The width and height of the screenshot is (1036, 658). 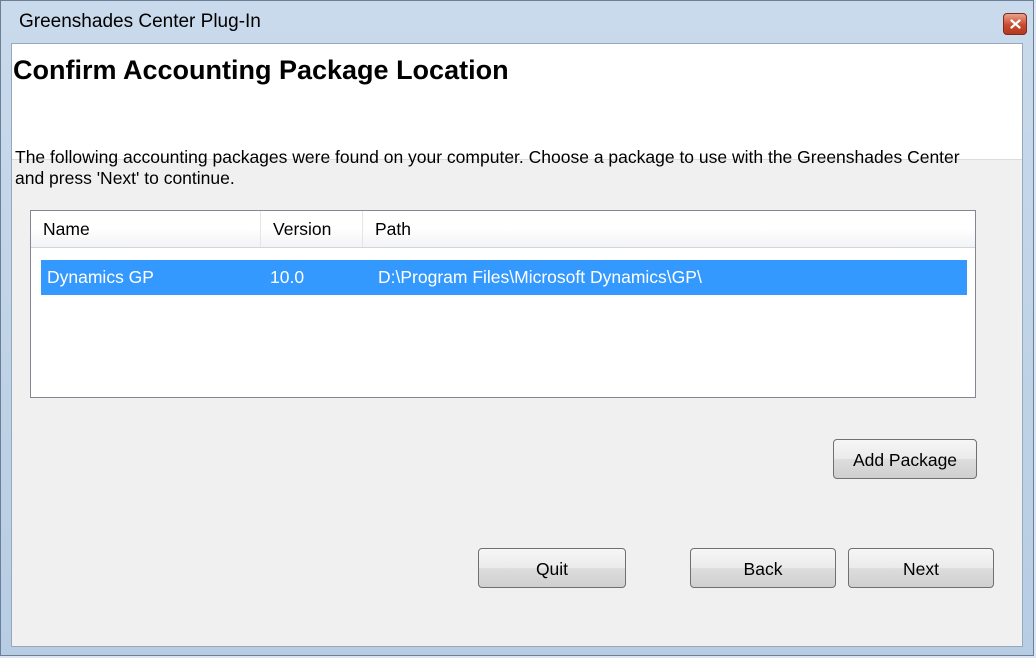 I want to click on quit-button: Quit, so click(x=552, y=568).